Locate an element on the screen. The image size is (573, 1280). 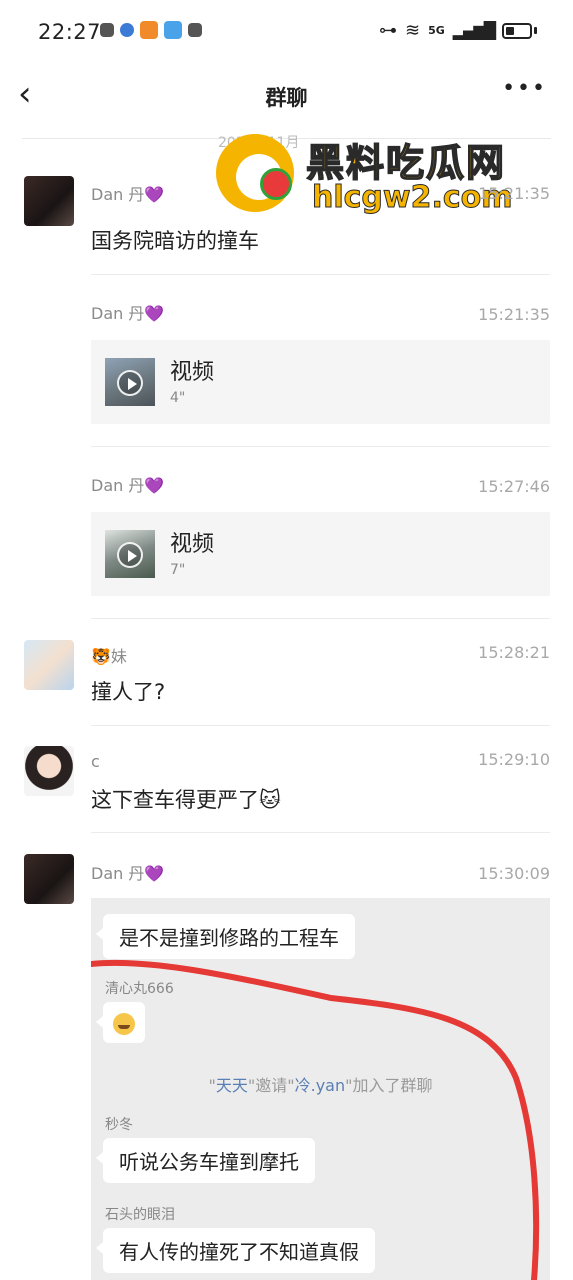
video-duration: 7" is located at coordinates (178, 570).